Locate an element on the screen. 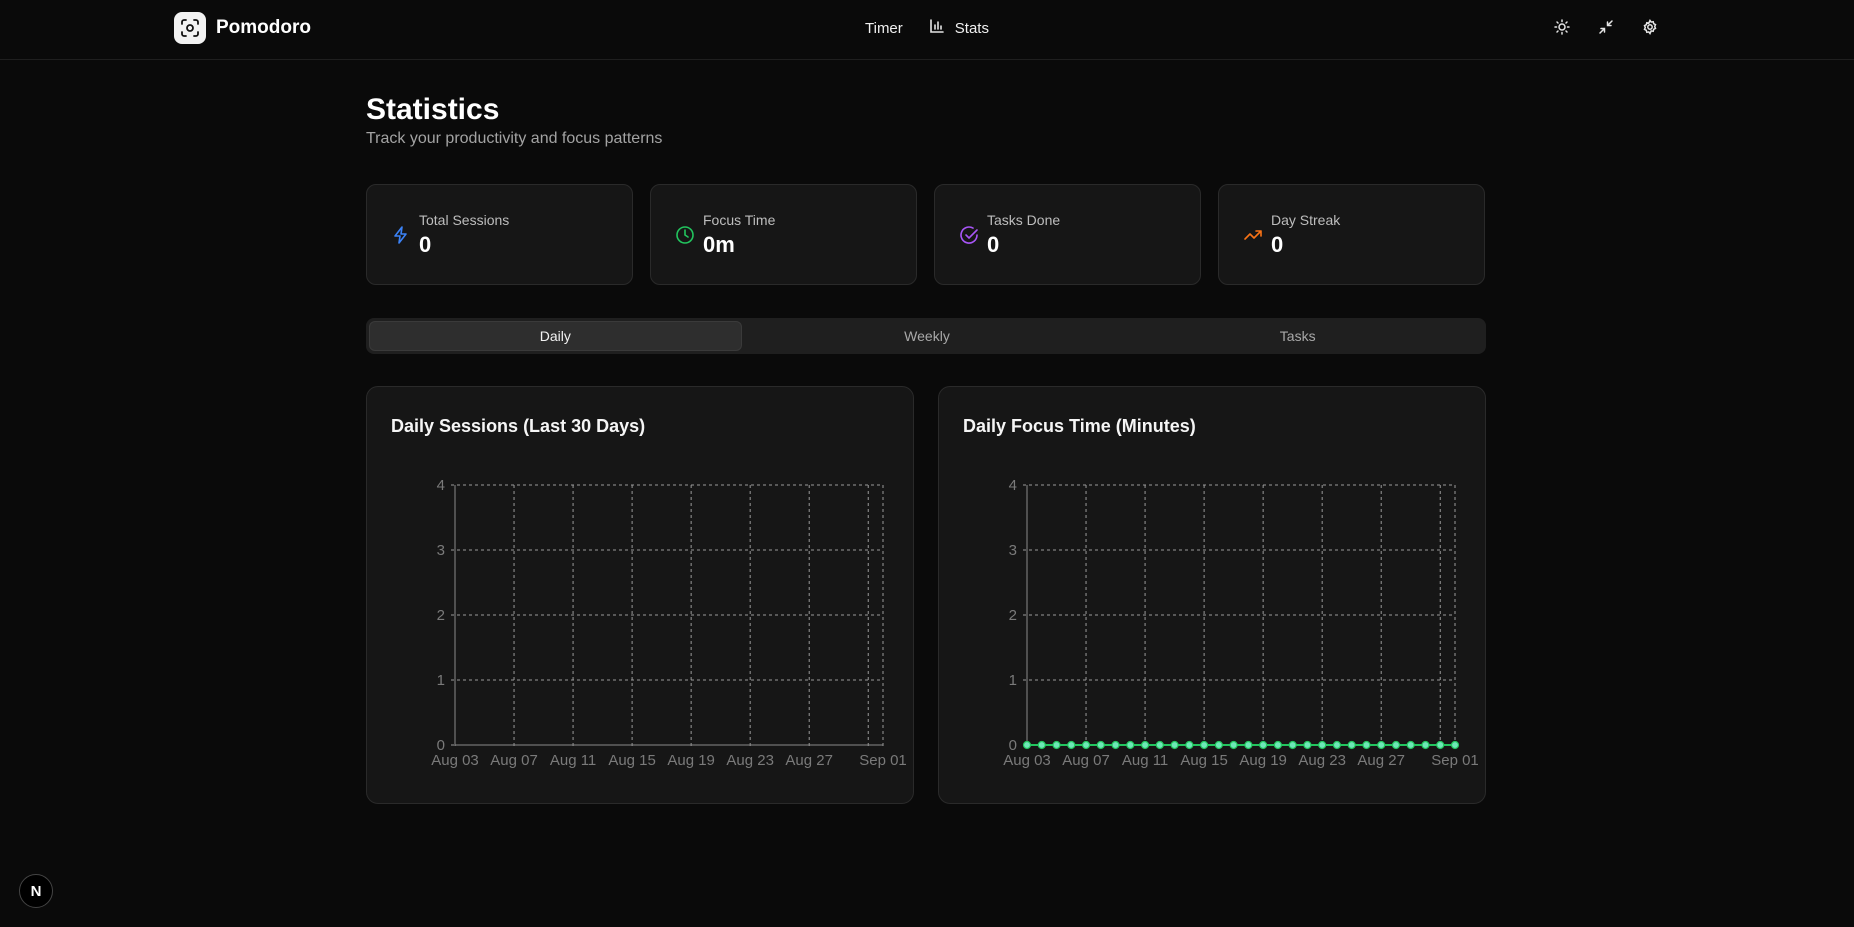 This screenshot has height=927, width=1854. stats-tabs: Daily Weekly Tasks is located at coordinates (926, 336).